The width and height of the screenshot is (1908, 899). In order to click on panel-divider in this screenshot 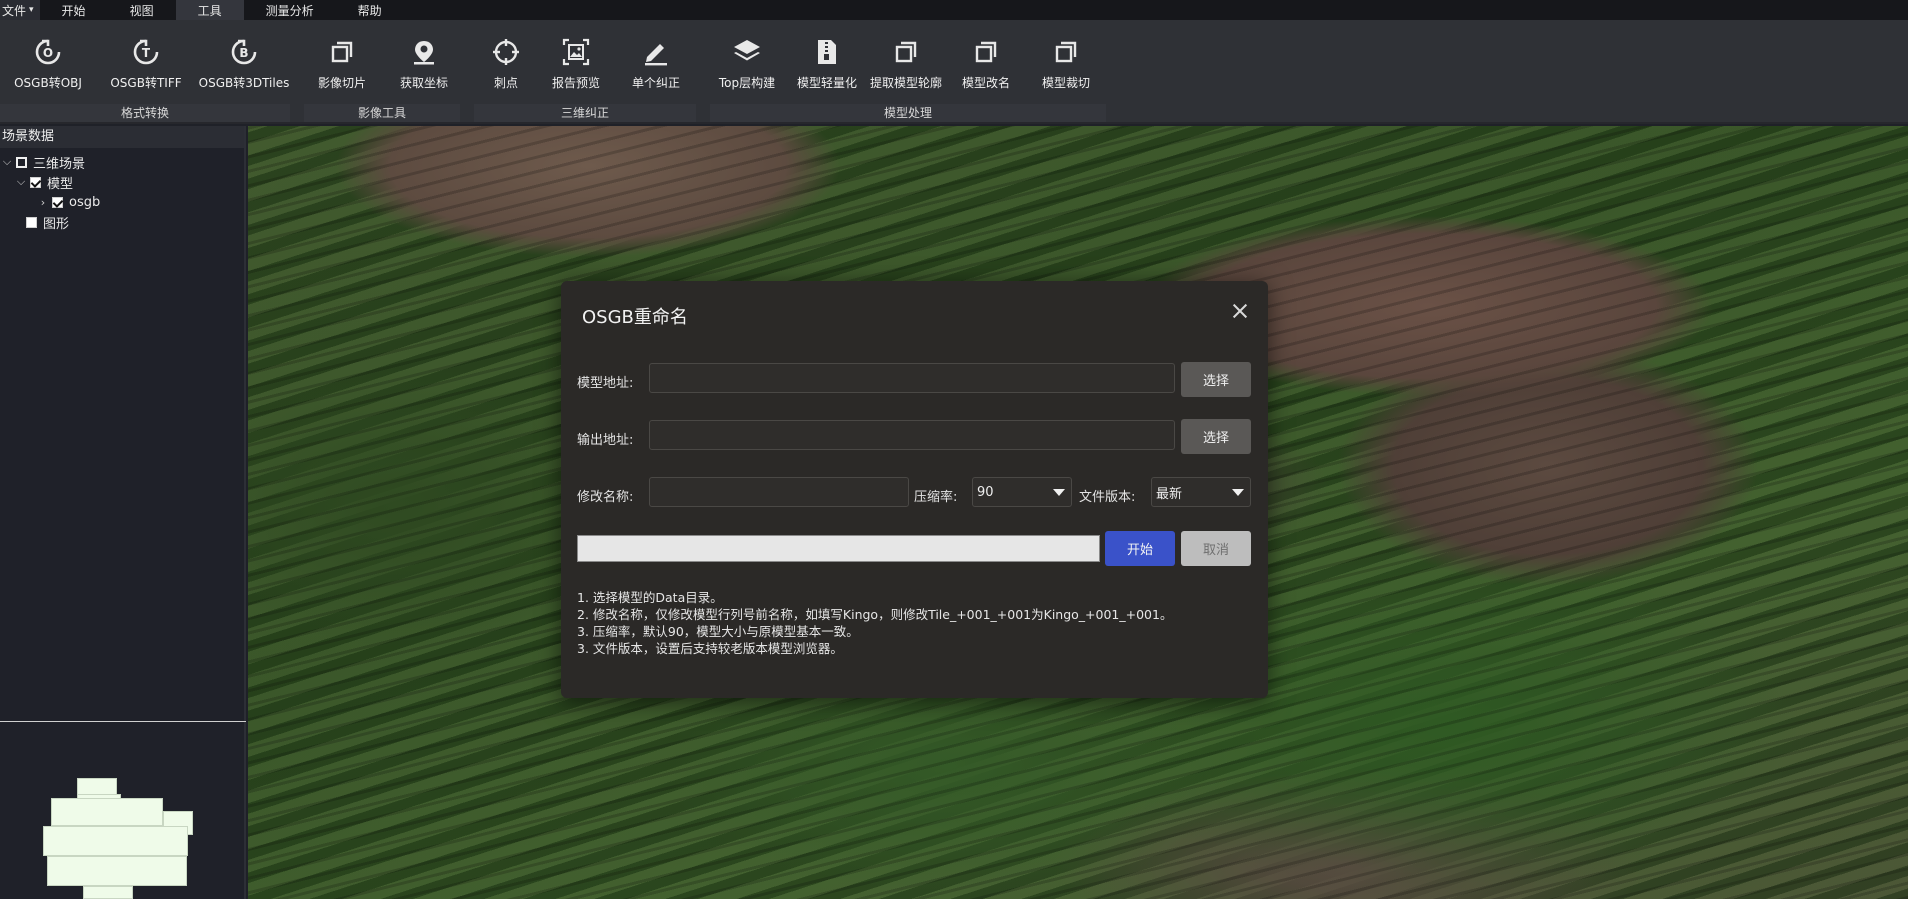, I will do `click(123, 721)`.